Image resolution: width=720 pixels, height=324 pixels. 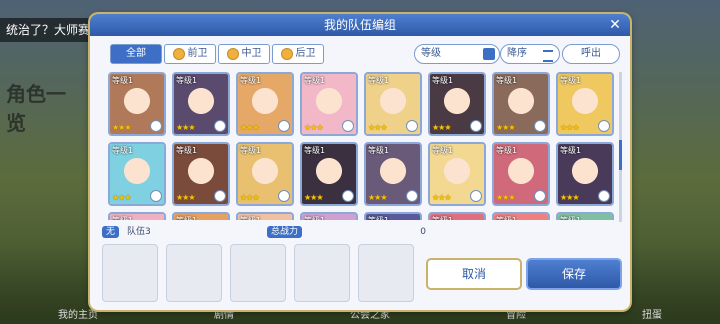 I want to click on tab-front: 前卫, so click(x=190, y=54).